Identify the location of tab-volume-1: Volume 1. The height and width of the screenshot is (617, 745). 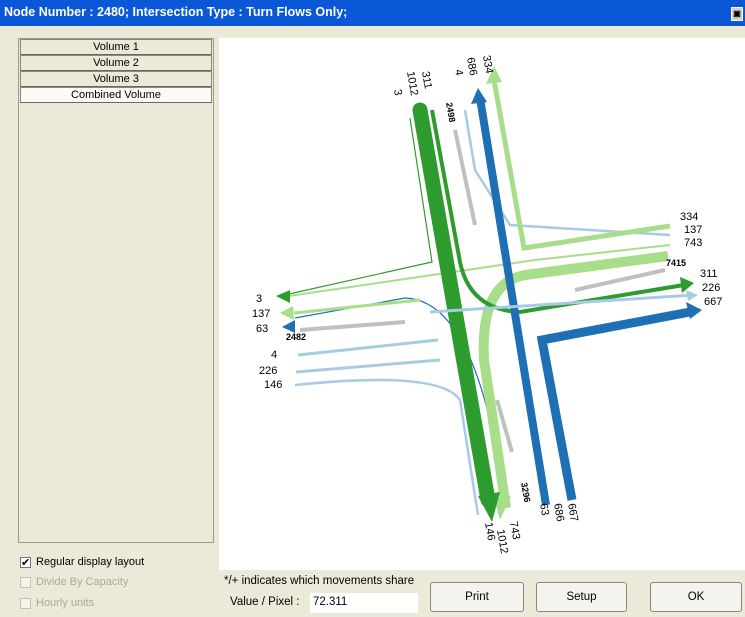
(116, 47).